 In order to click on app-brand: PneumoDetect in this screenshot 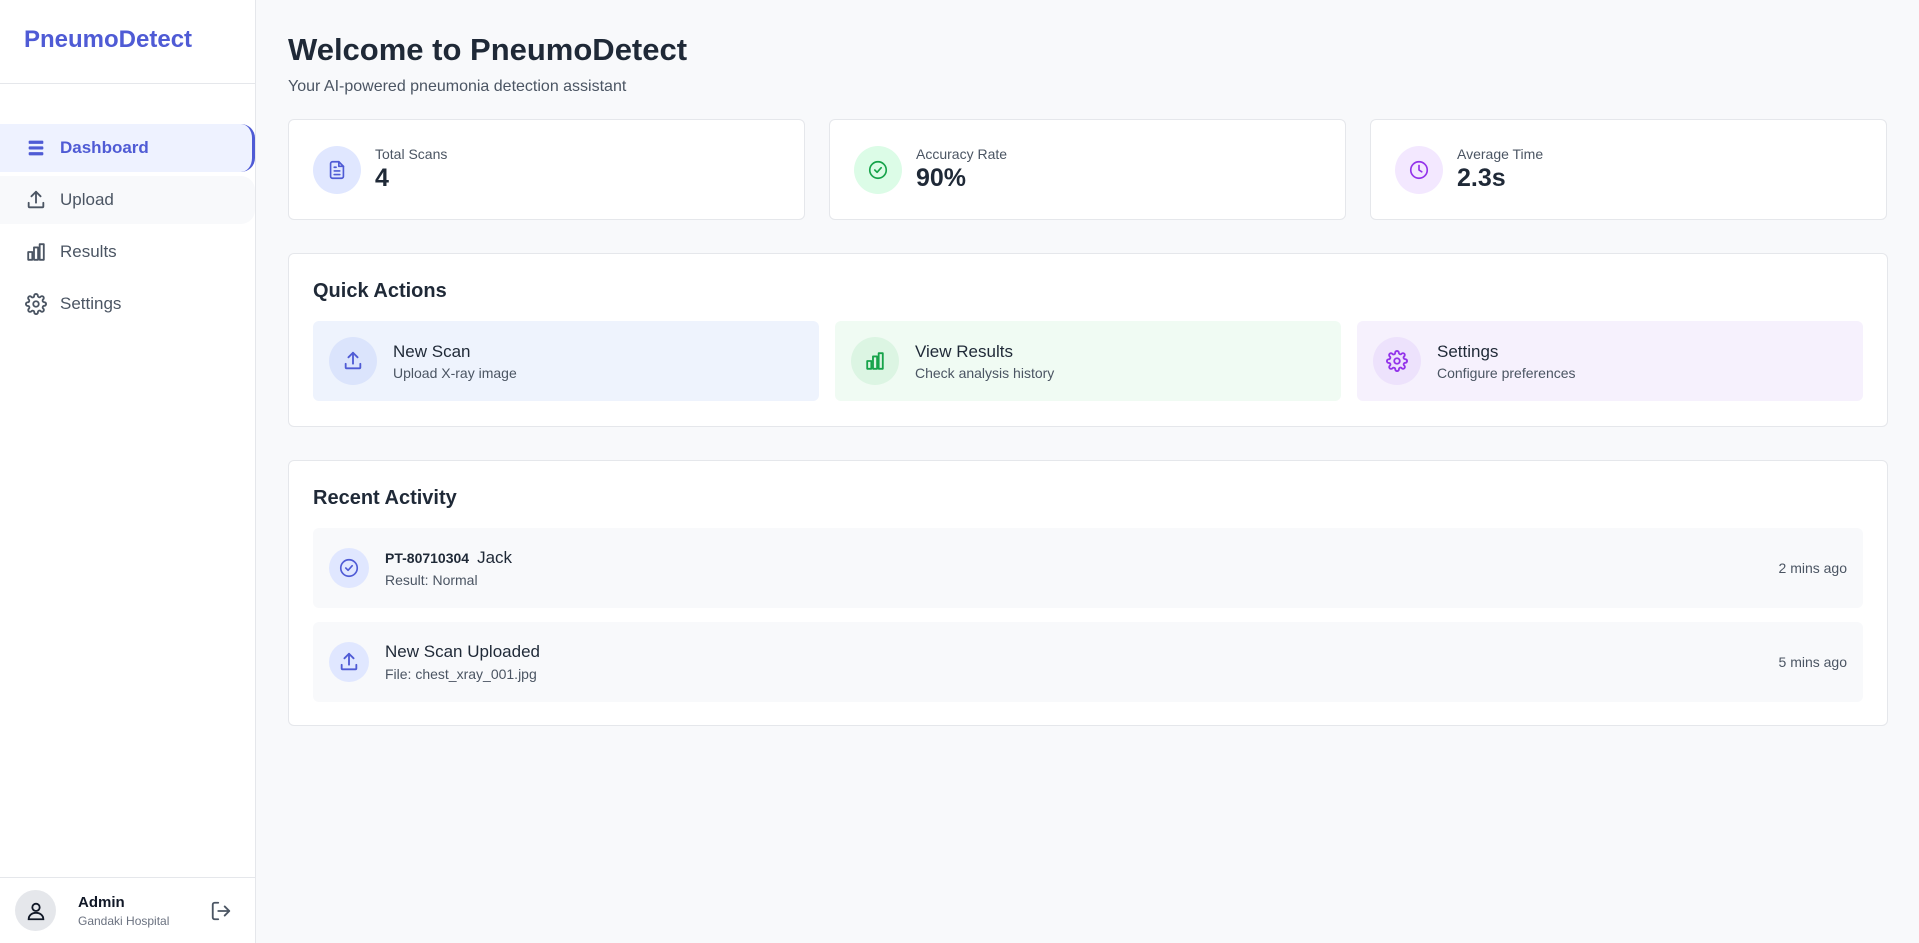, I will do `click(127, 42)`.